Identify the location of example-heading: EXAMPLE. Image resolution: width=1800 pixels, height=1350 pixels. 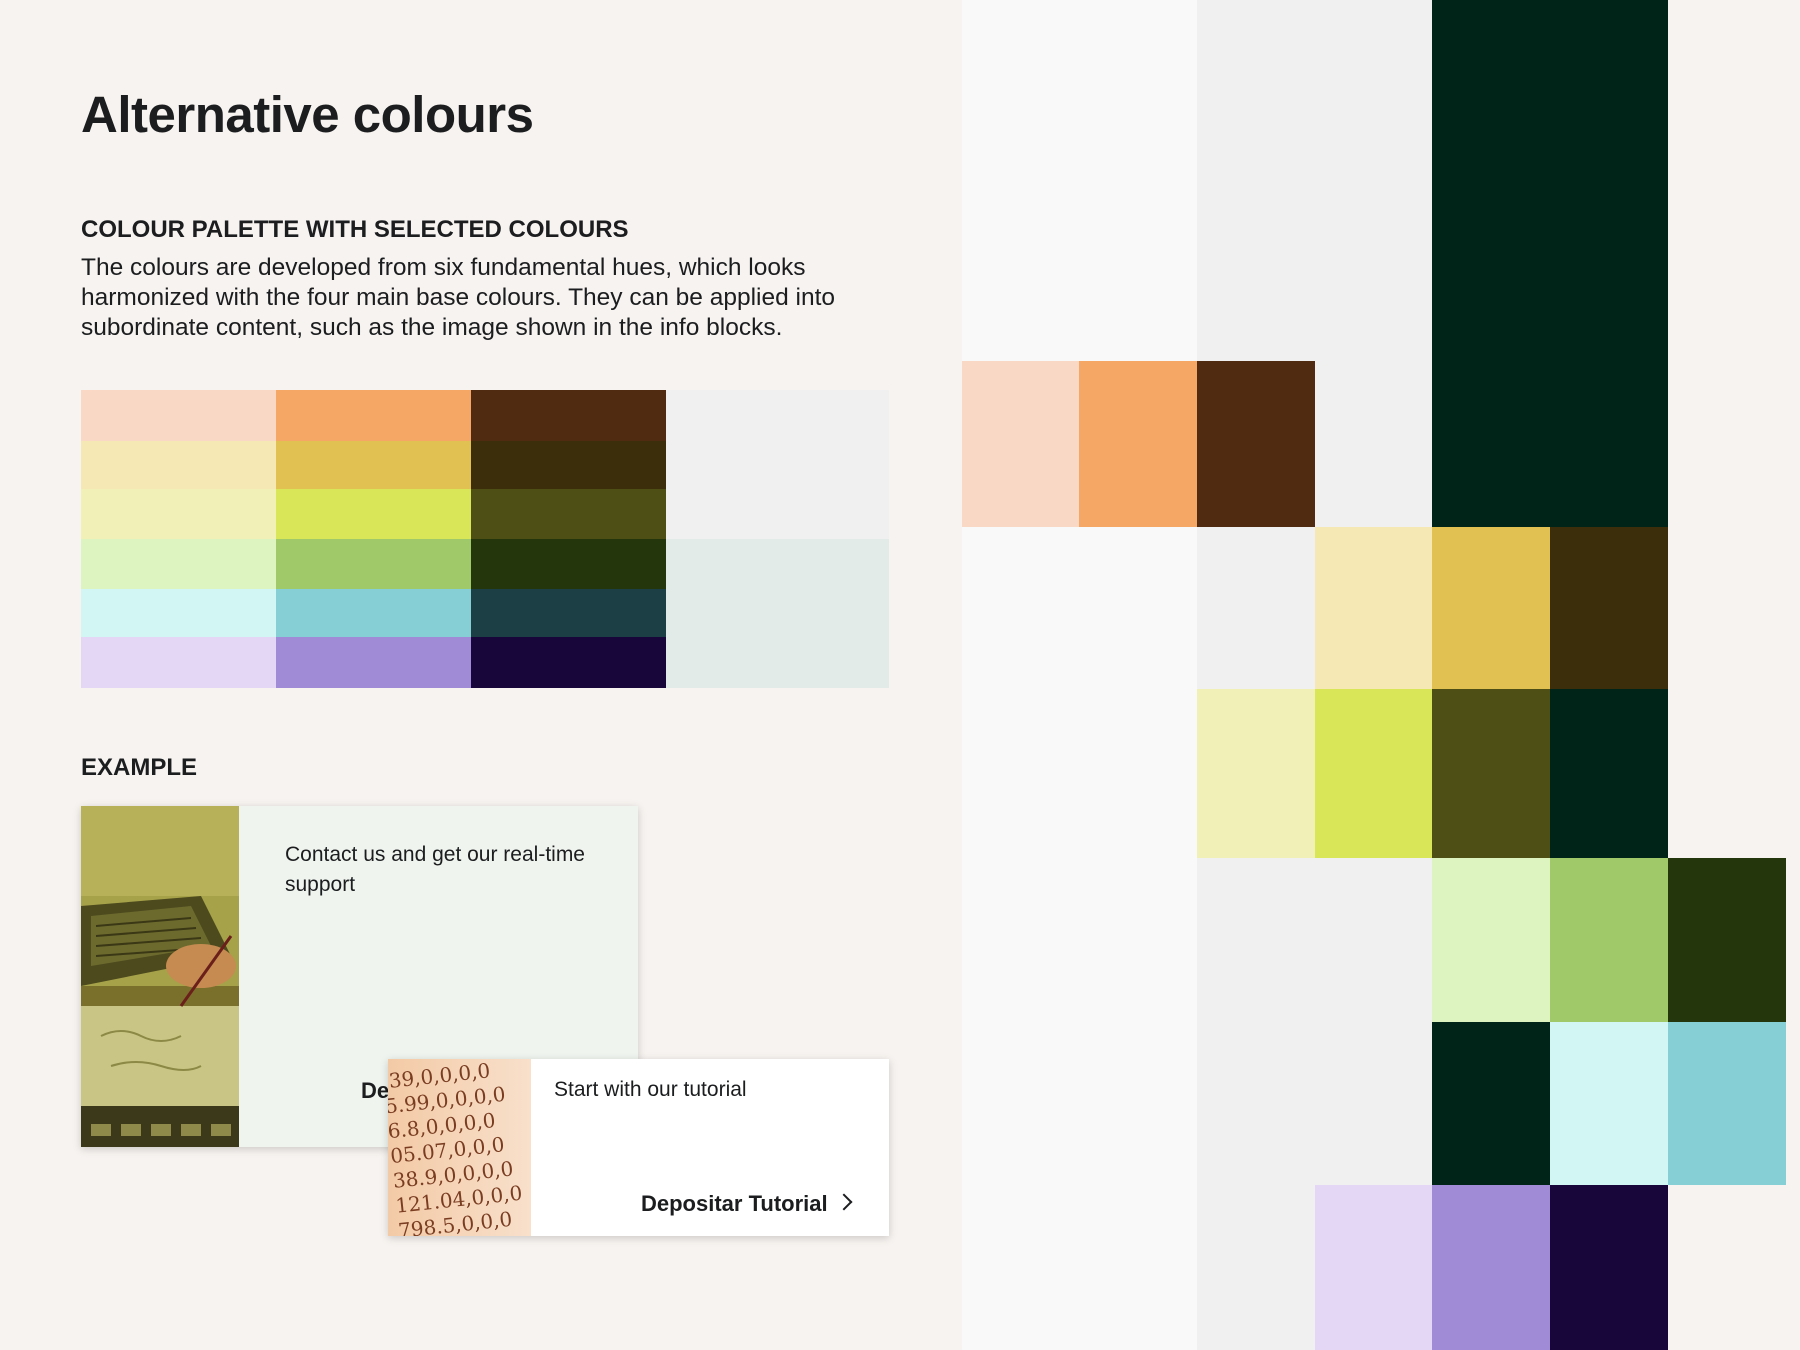
(139, 767).